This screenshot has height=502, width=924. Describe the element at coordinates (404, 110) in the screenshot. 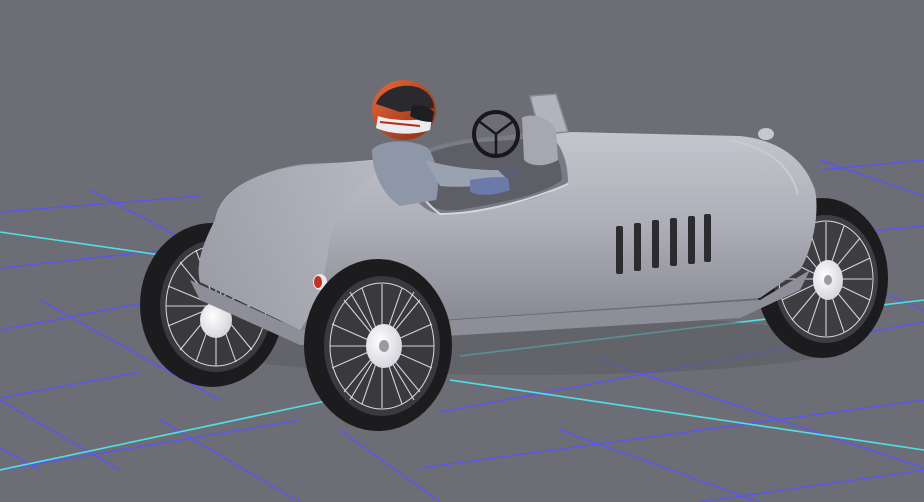

I see `driver-helmet` at that location.